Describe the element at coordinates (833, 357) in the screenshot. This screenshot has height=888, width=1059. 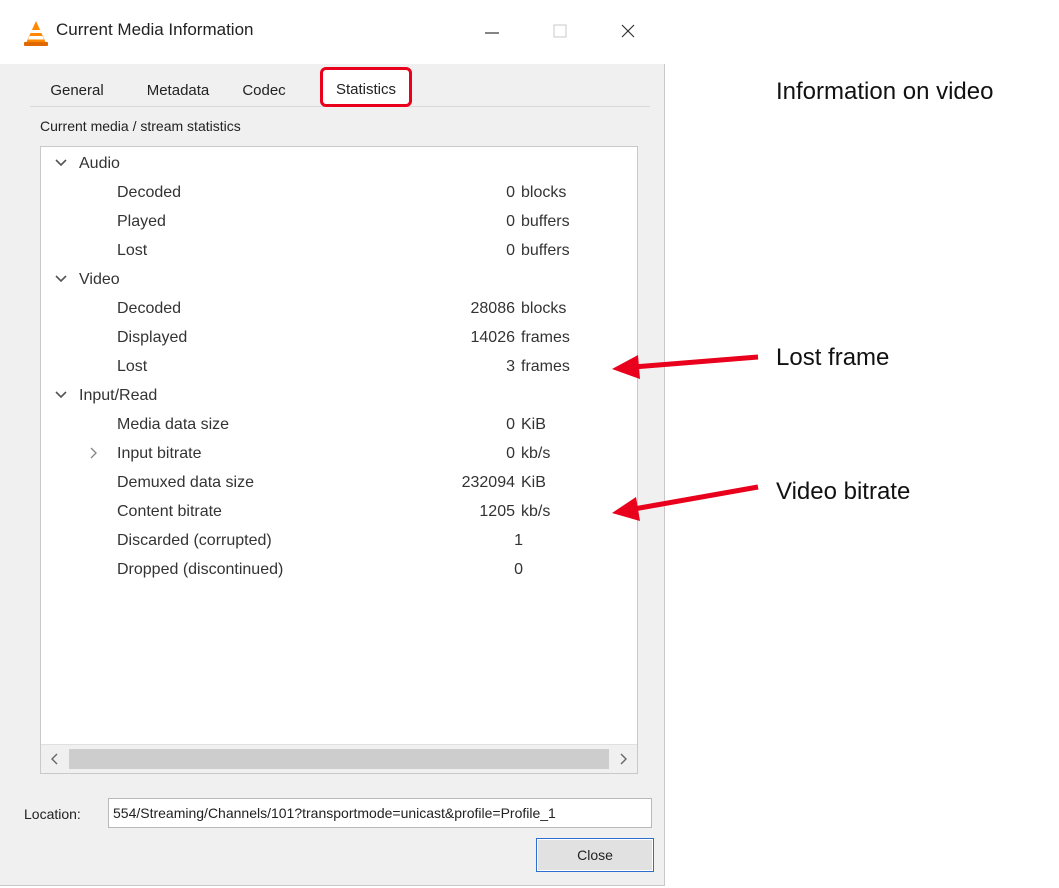
I see `annotation-lost-frame: Lost frame` at that location.